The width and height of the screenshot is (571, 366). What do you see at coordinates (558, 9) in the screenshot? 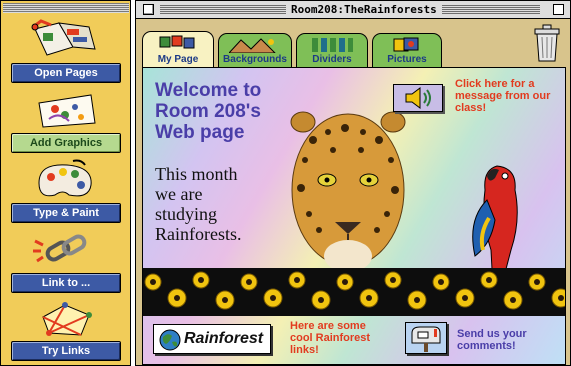
I see `zoom-box` at bounding box center [558, 9].